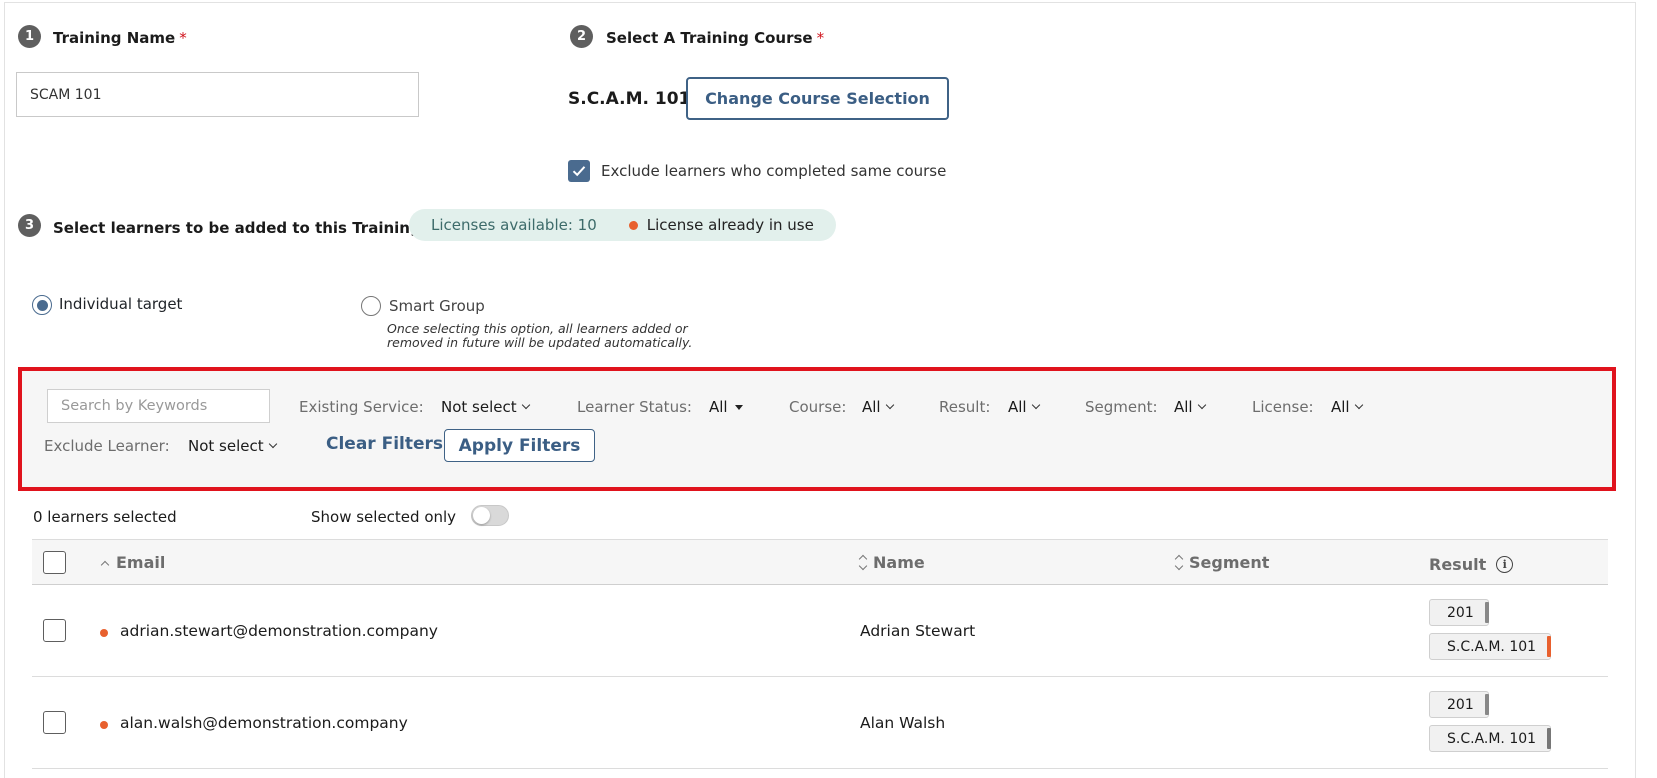 This screenshot has width=1657, height=778. Describe the element at coordinates (1471, 564) in the screenshot. I see `result-column-header: Result i` at that location.